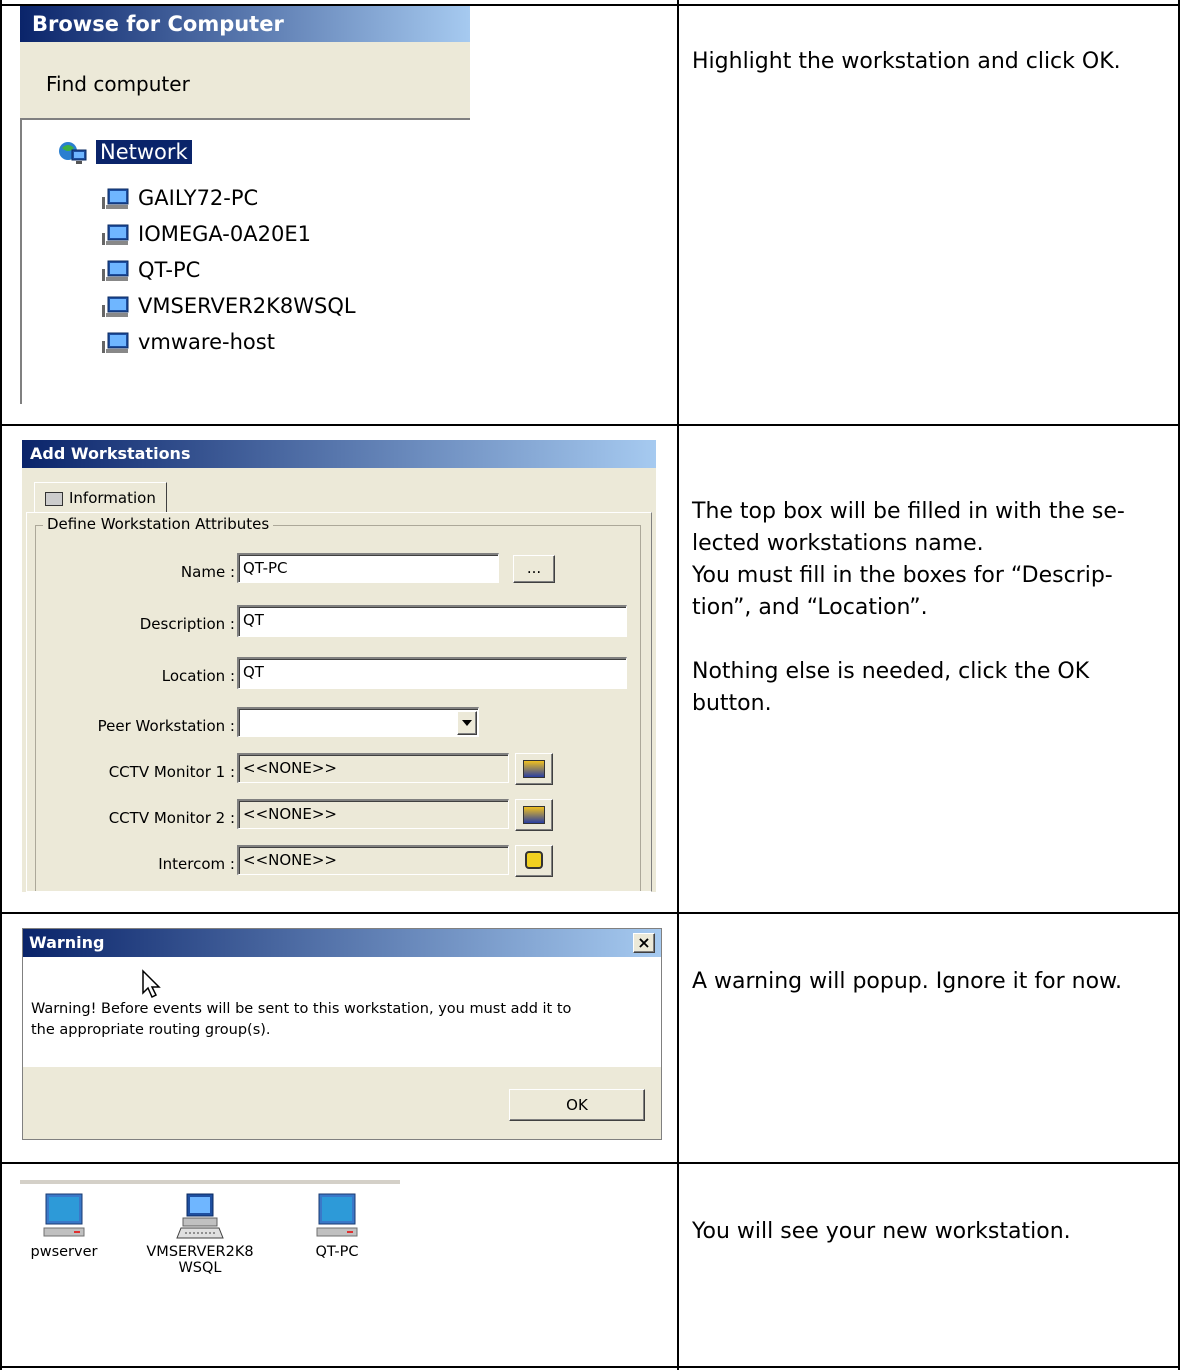 This screenshot has width=1180, height=1370. Describe the element at coordinates (810, 607) in the screenshot. I see `instruction-line: tion”, and “Location”.` at that location.